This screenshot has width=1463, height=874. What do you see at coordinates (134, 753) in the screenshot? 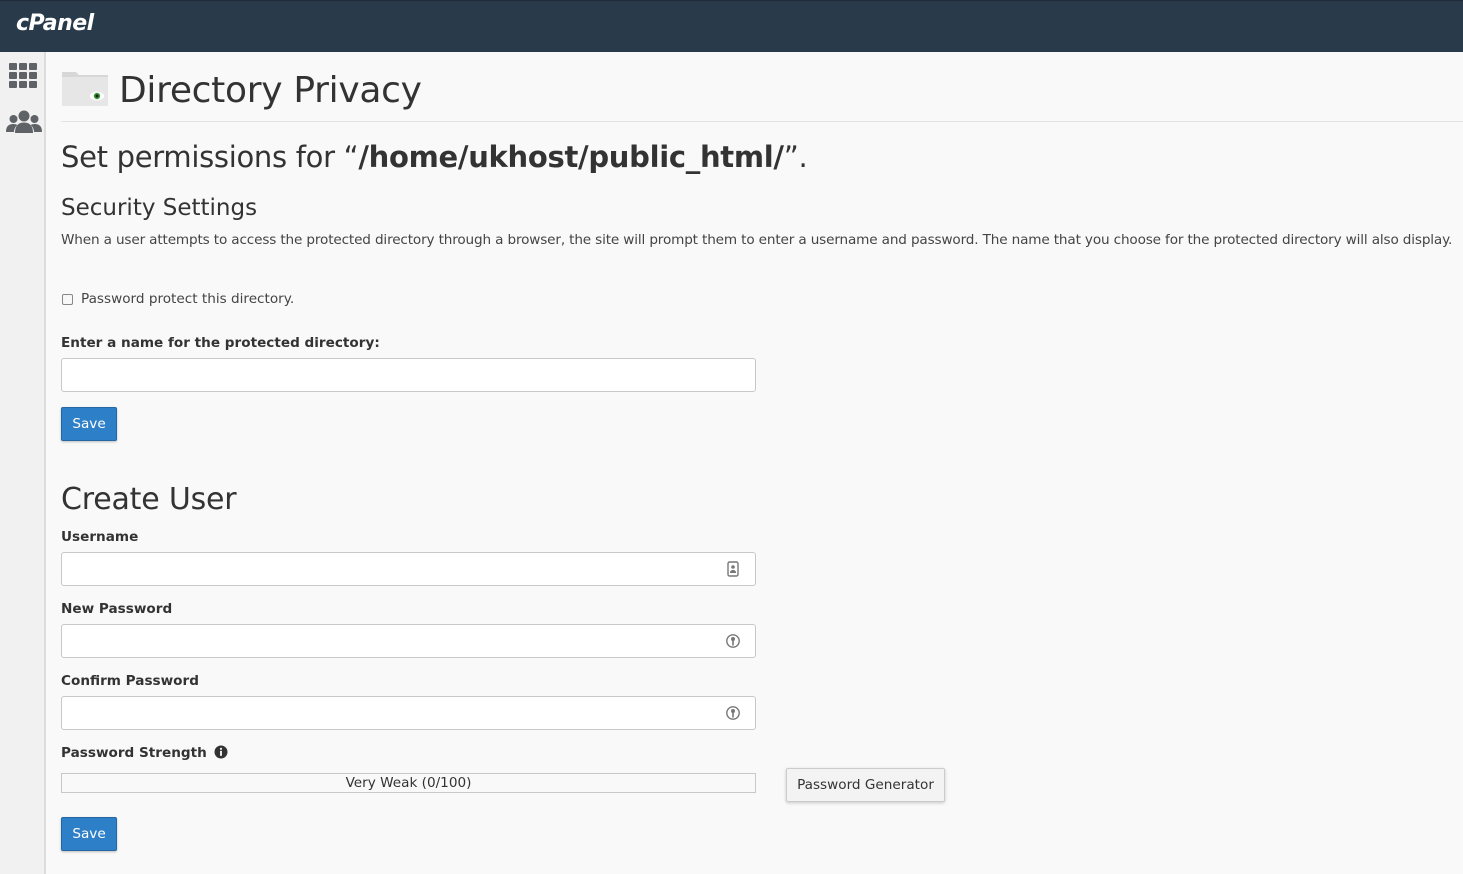
I see `password-strength-label: Password Strength` at bounding box center [134, 753].